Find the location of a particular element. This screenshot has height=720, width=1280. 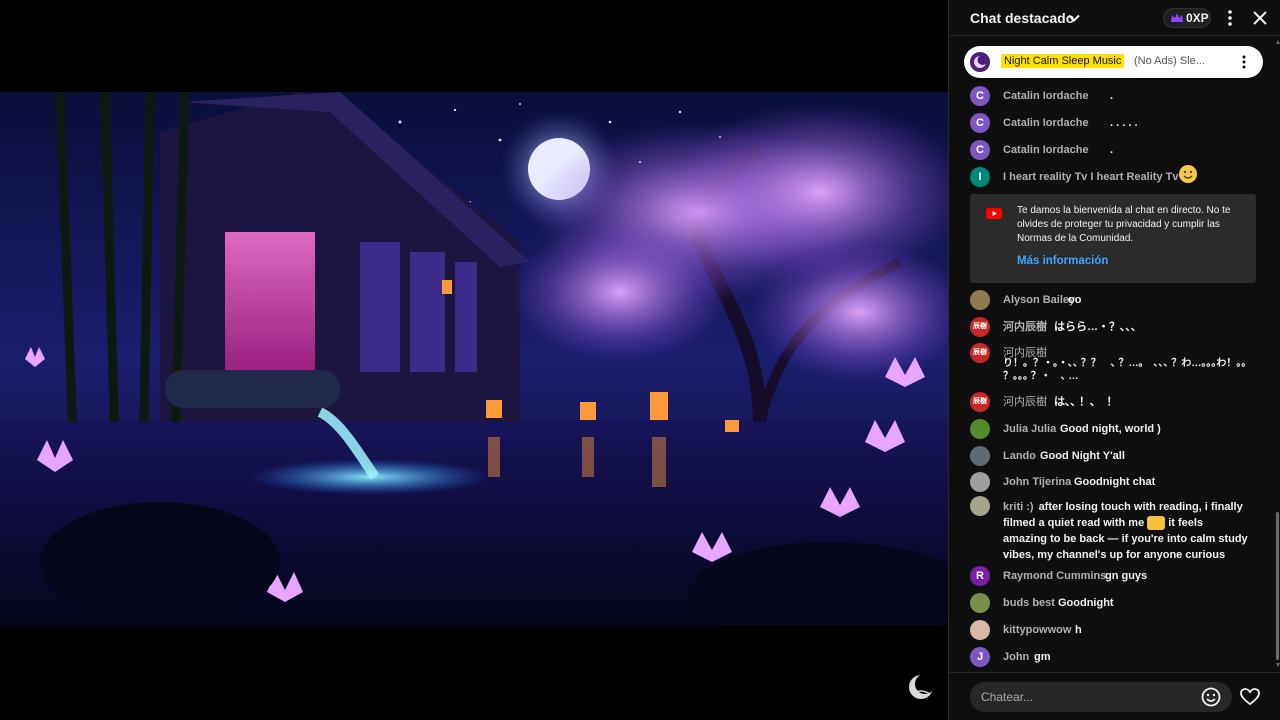

message-author: John is located at coordinates (1016, 657).